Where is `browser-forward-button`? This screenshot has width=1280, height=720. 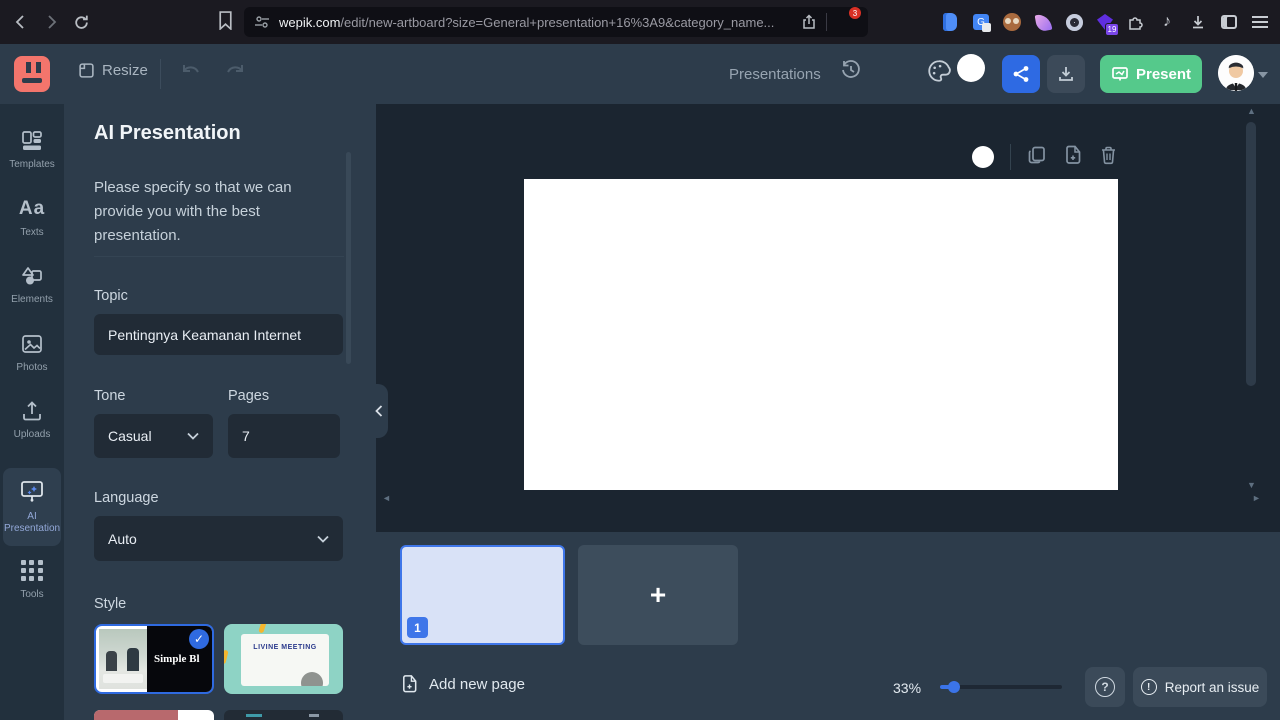 browser-forward-button is located at coordinates (51, 22).